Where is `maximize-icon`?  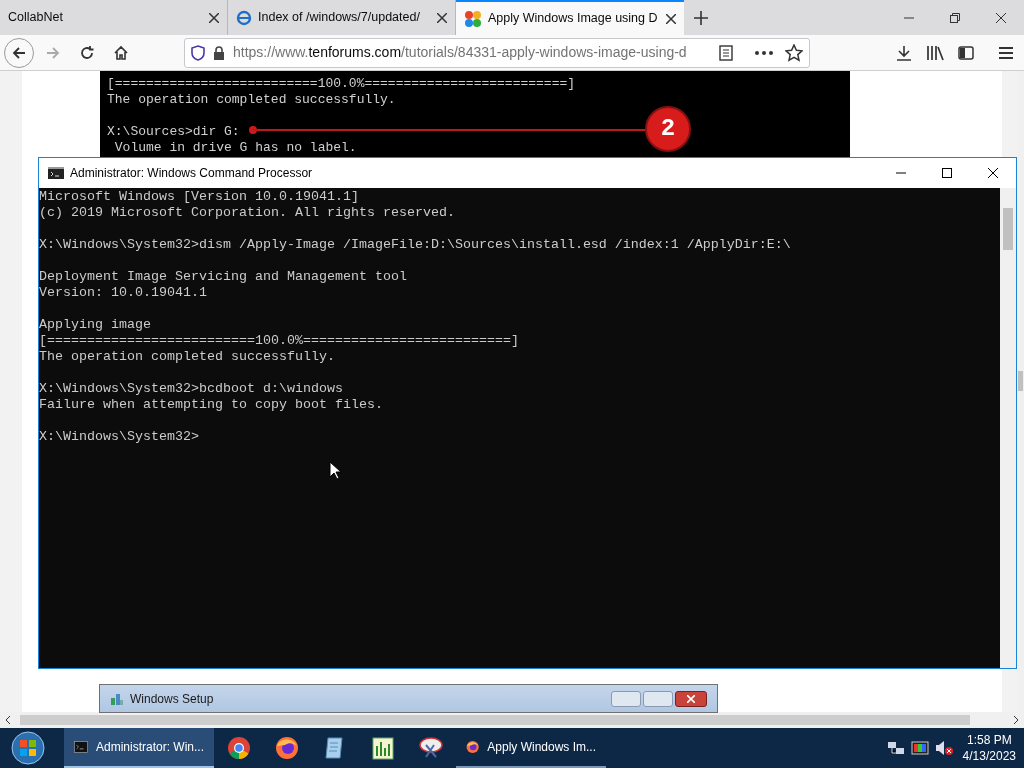
maximize-icon is located at coordinates (947, 173).